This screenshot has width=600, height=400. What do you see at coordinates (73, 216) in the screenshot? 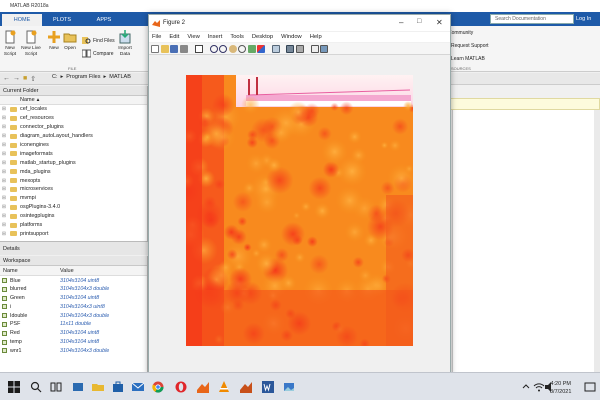
I see `folder-list-item: ⊞ osintegplugins` at bounding box center [73, 216].